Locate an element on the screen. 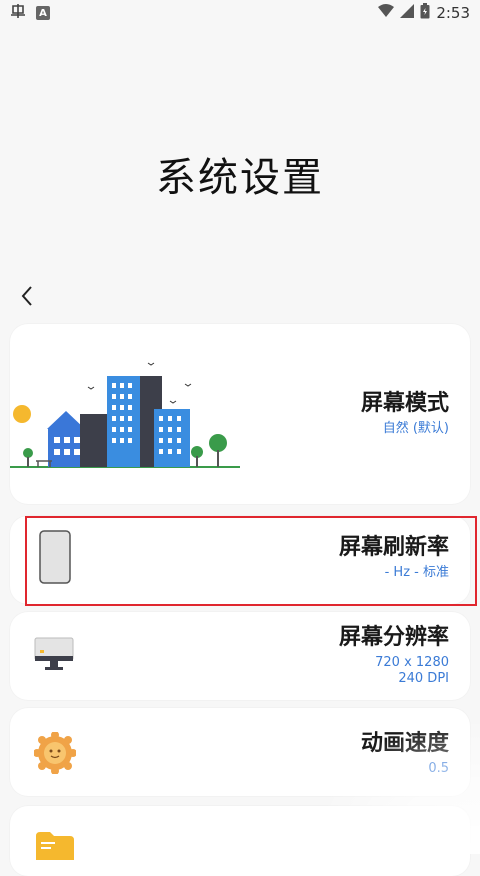 The width and height of the screenshot is (480, 876). back-button is located at coordinates (27, 296).